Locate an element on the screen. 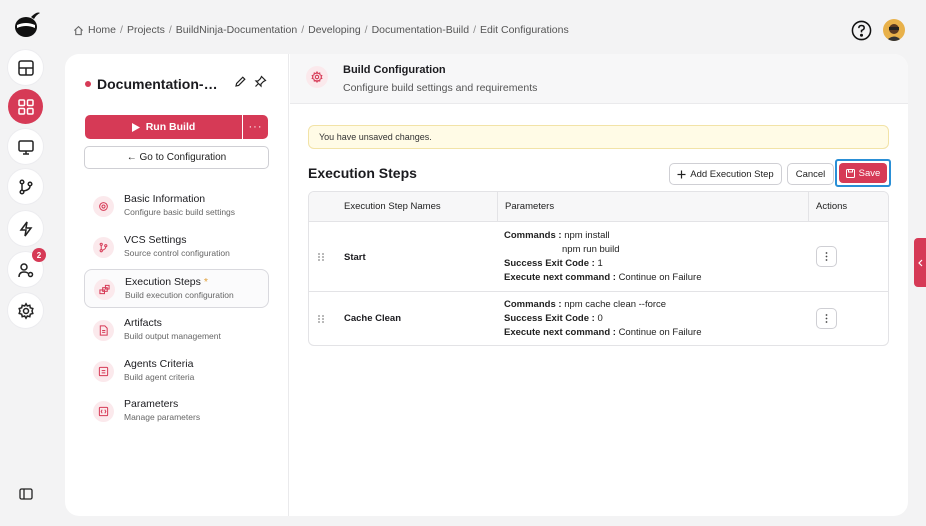 The width and height of the screenshot is (926, 526). next-command-value: Continue on Failure is located at coordinates (660, 332).